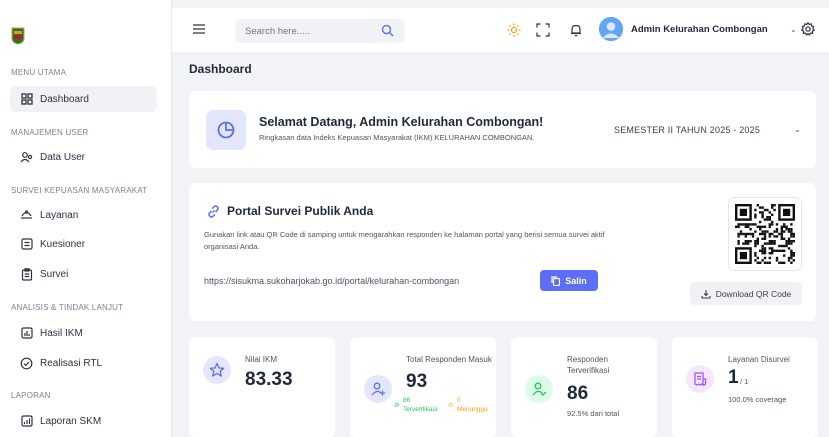 This screenshot has height=437, width=829. What do you see at coordinates (18, 36) in the screenshot?
I see `regency-logo-icon` at bounding box center [18, 36].